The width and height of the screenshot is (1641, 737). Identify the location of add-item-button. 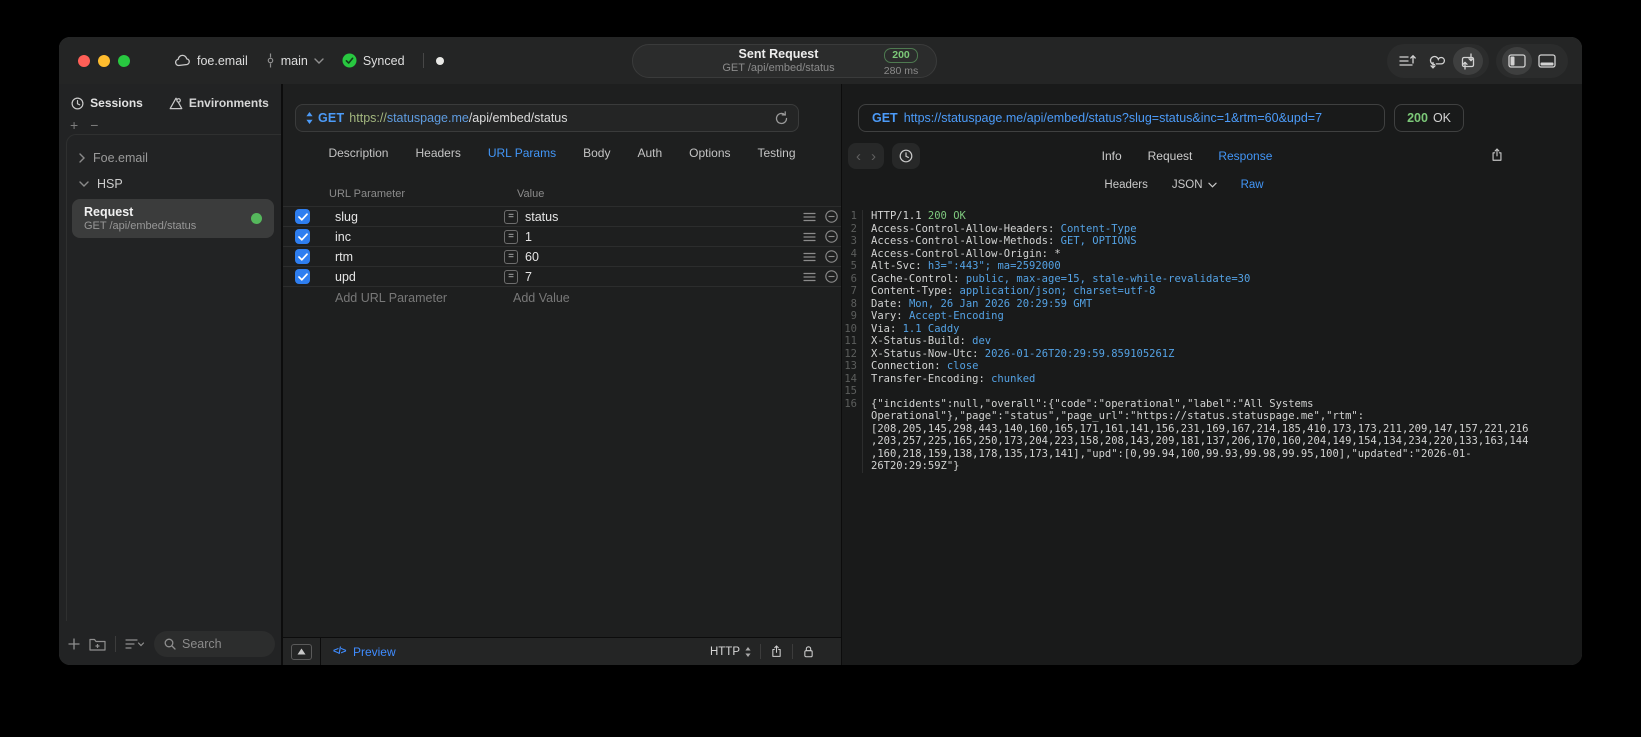
(74, 644).